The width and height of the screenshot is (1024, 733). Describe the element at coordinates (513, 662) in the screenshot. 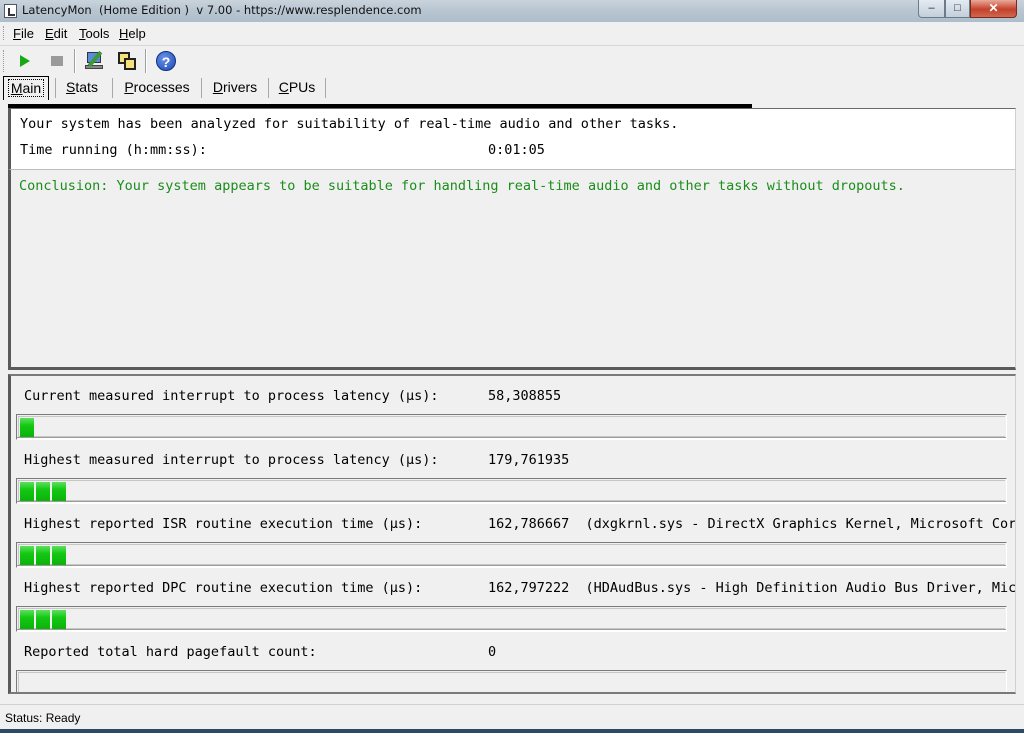

I see `stat-row: Reported total hard pagefault count: 0` at that location.